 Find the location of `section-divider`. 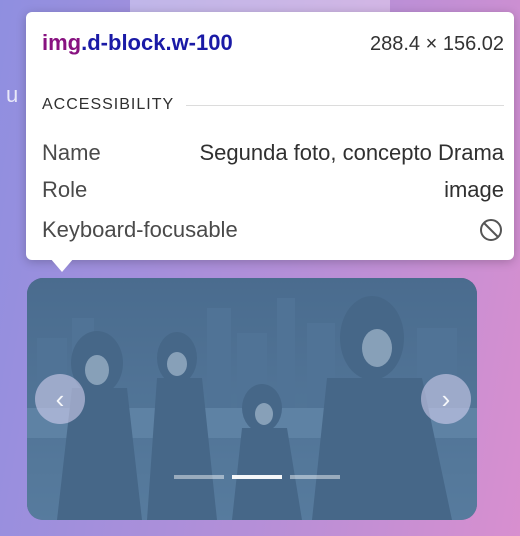

section-divider is located at coordinates (345, 105).